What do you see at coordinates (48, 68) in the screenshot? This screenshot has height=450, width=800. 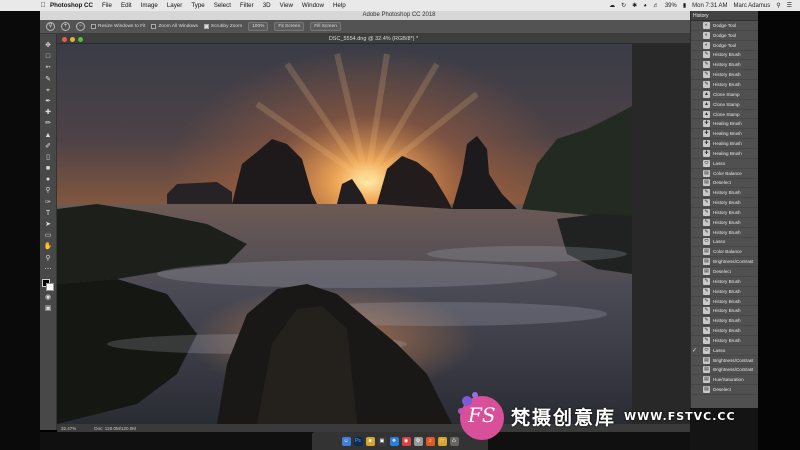 I see `lasso-tool-icon: ➳` at bounding box center [48, 68].